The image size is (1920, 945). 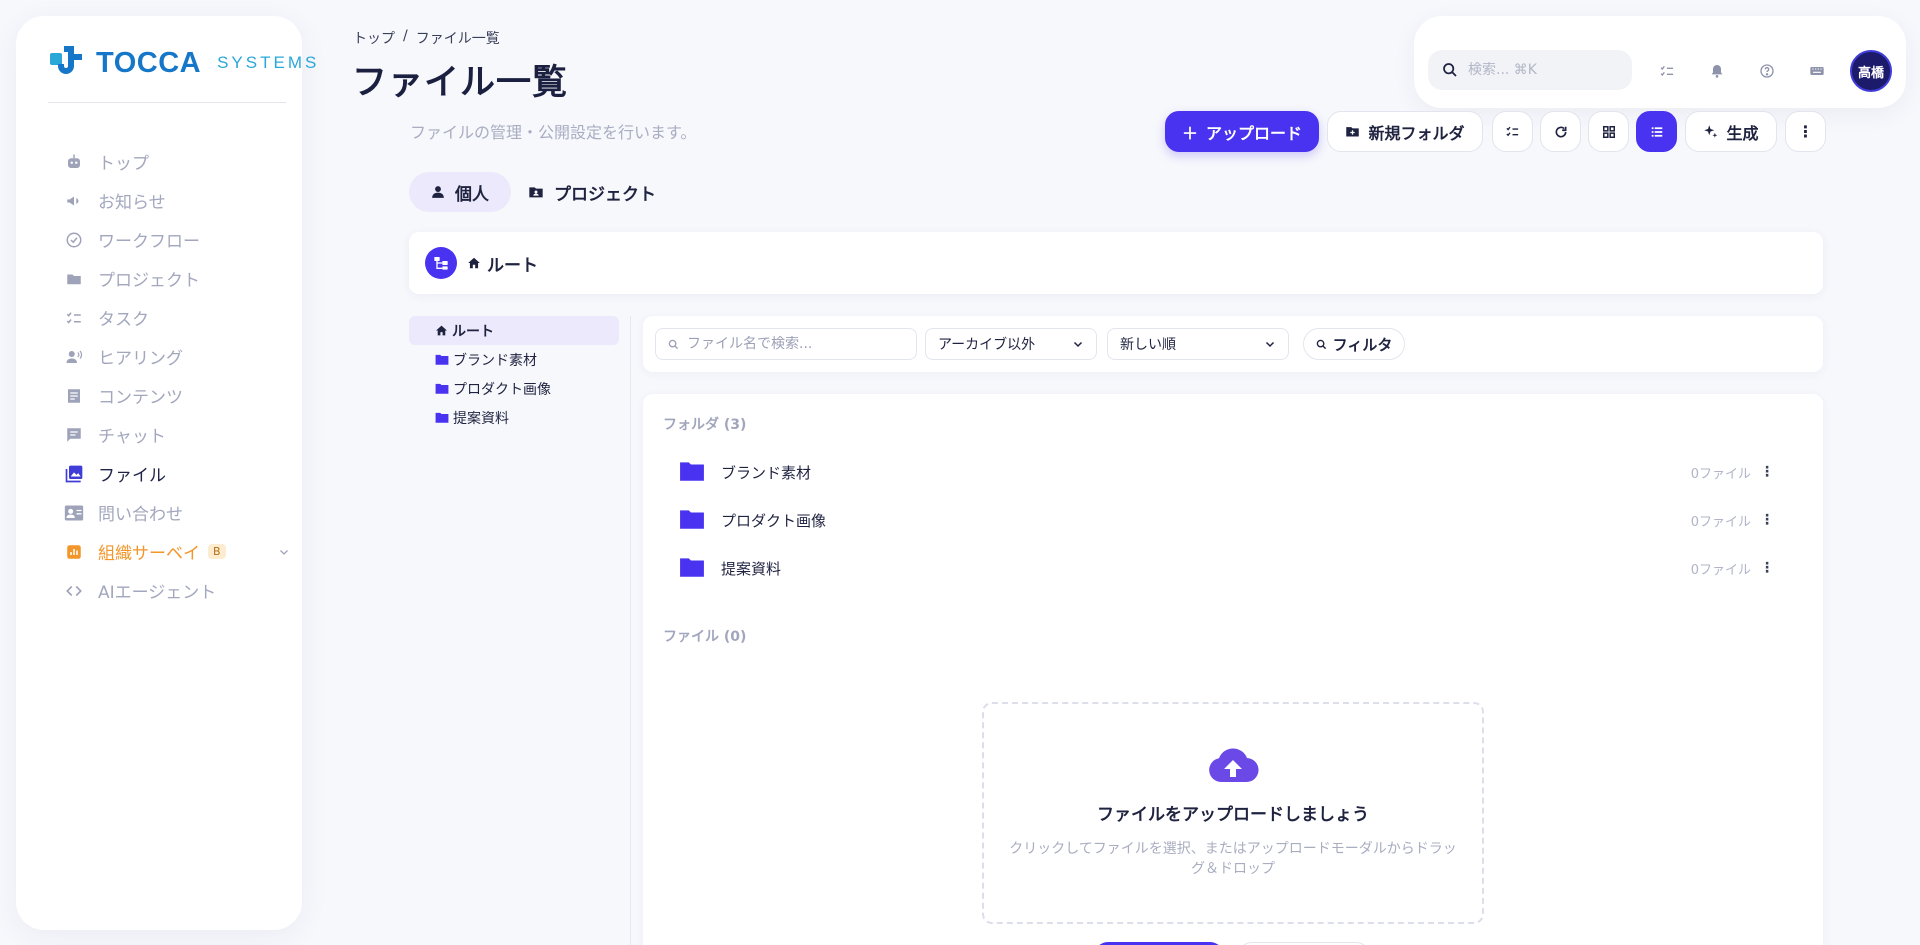 I want to click on tree-item-root: ルート, so click(x=514, y=330).